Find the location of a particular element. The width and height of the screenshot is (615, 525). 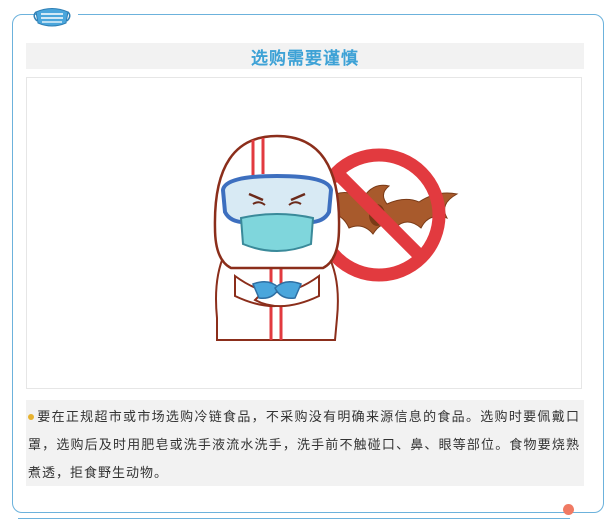

section-title-bar: 选购需要谨慎 is located at coordinates (305, 56).